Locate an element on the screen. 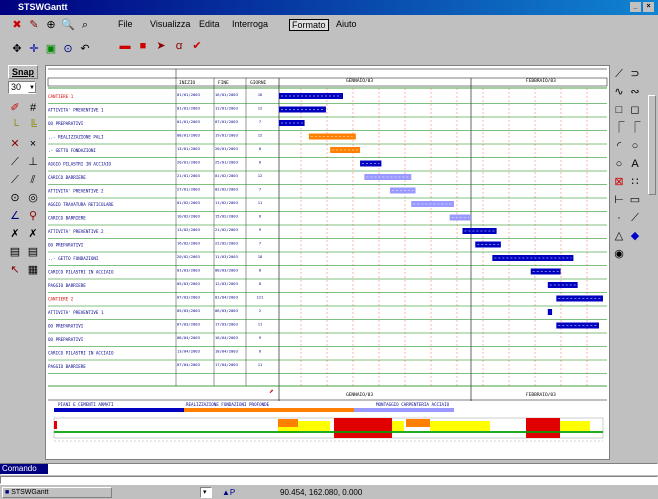 This screenshot has height=499, width=658. query-icon: ⊙ is located at coordinates (68, 49).